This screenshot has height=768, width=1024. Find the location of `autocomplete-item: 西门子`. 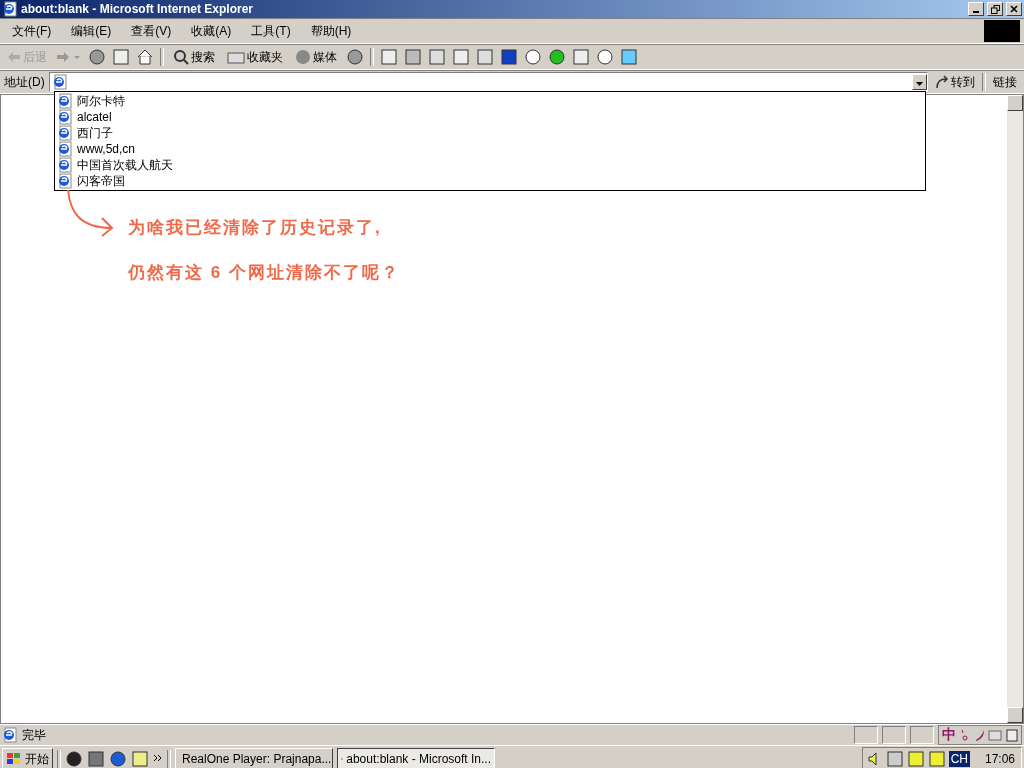

autocomplete-item: 西门子 is located at coordinates (490, 133).